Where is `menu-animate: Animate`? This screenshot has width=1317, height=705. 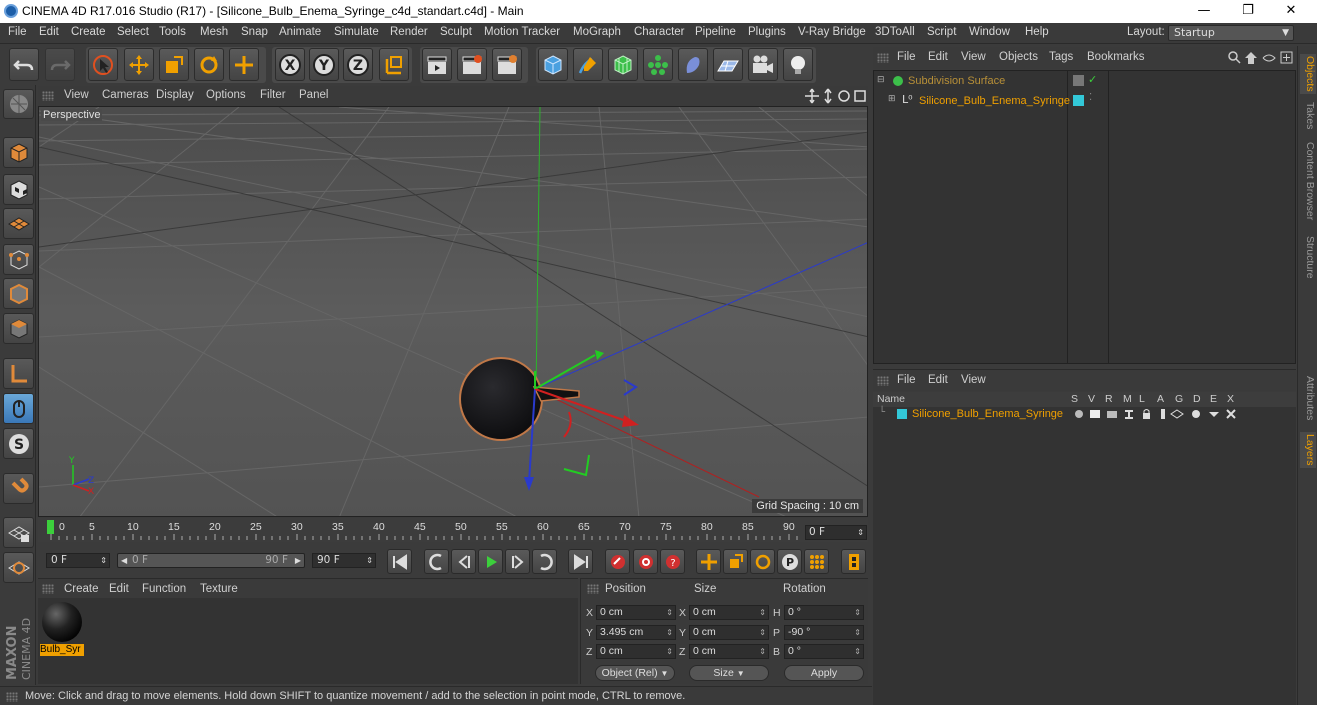
menu-animate: Animate is located at coordinates (300, 32).